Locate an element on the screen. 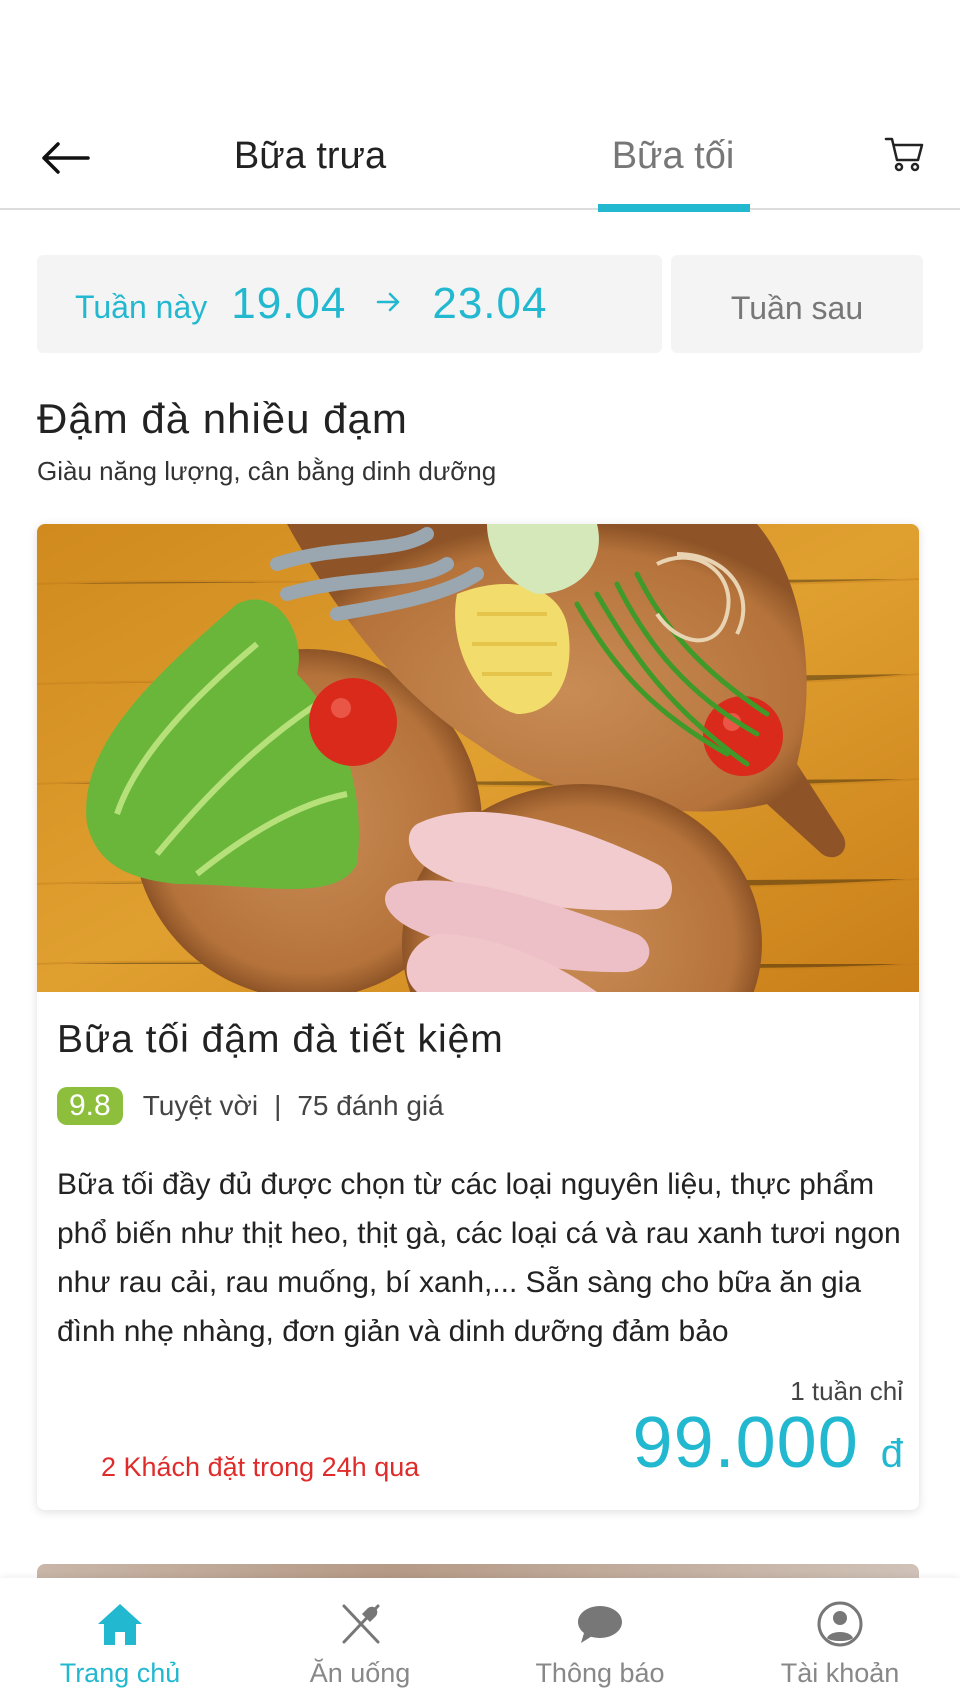 This screenshot has width=960, height=1707. tab-lunch: Bữa trưa is located at coordinates (310, 156).